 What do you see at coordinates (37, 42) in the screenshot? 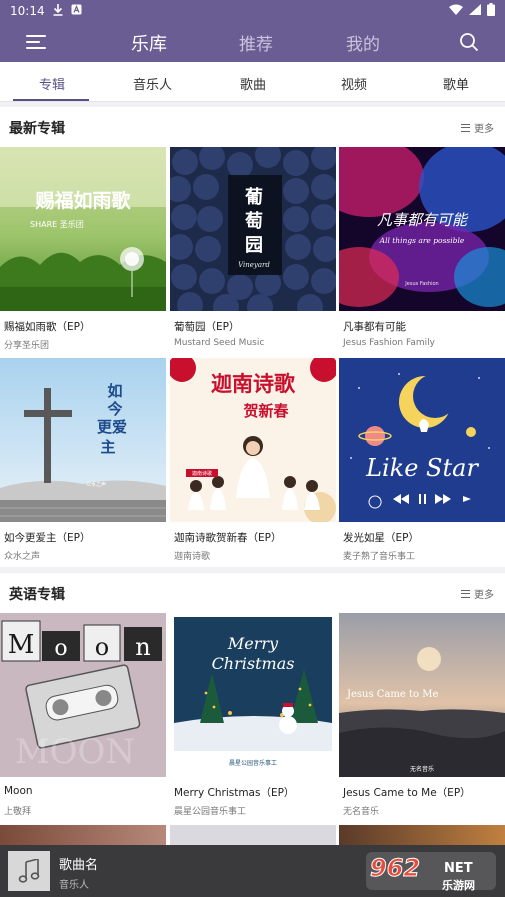
I see `menu-icon` at bounding box center [37, 42].